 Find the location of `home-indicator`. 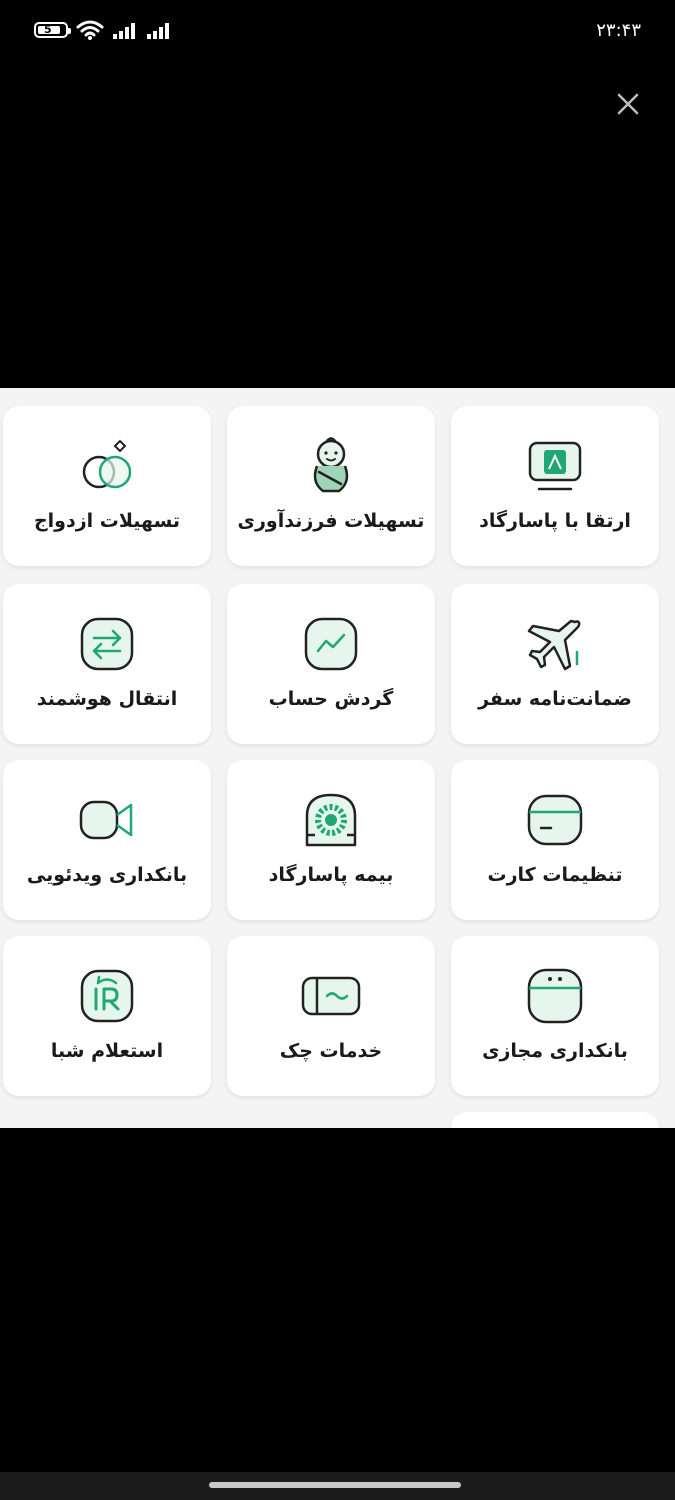

home-indicator is located at coordinates (335, 1485).